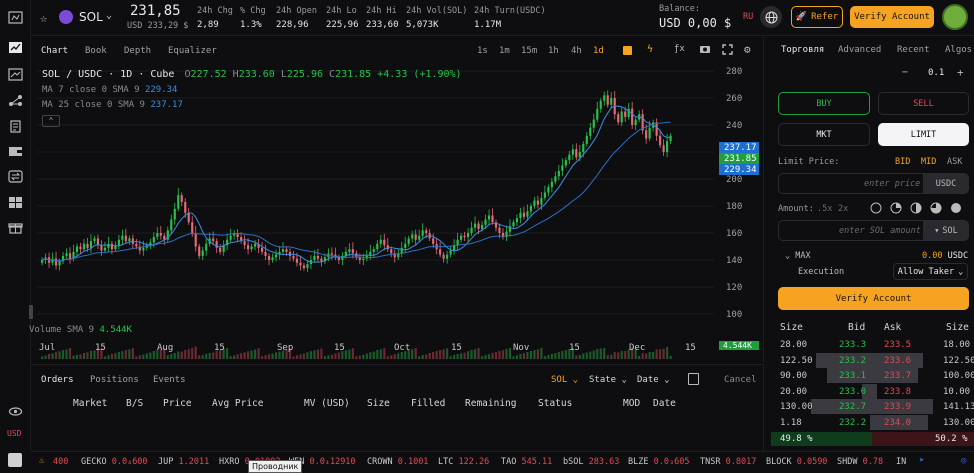 The image size is (974, 473). I want to click on col-mv: MV (USD), so click(327, 403).